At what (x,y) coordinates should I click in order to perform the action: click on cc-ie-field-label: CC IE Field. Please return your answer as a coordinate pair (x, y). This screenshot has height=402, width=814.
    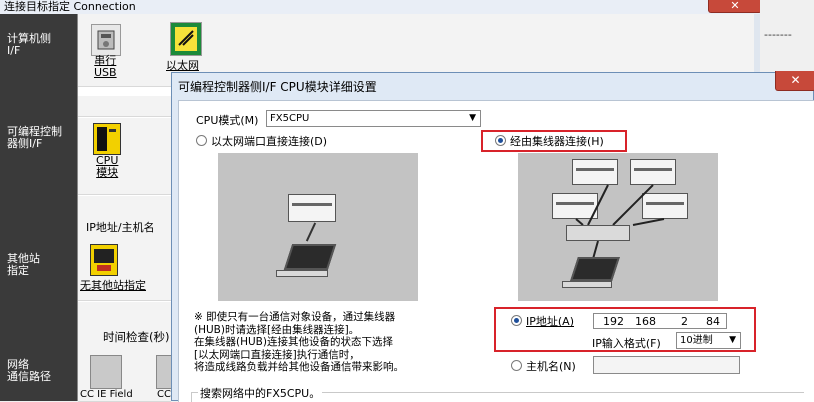
    Looking at the image, I should click on (106, 394).